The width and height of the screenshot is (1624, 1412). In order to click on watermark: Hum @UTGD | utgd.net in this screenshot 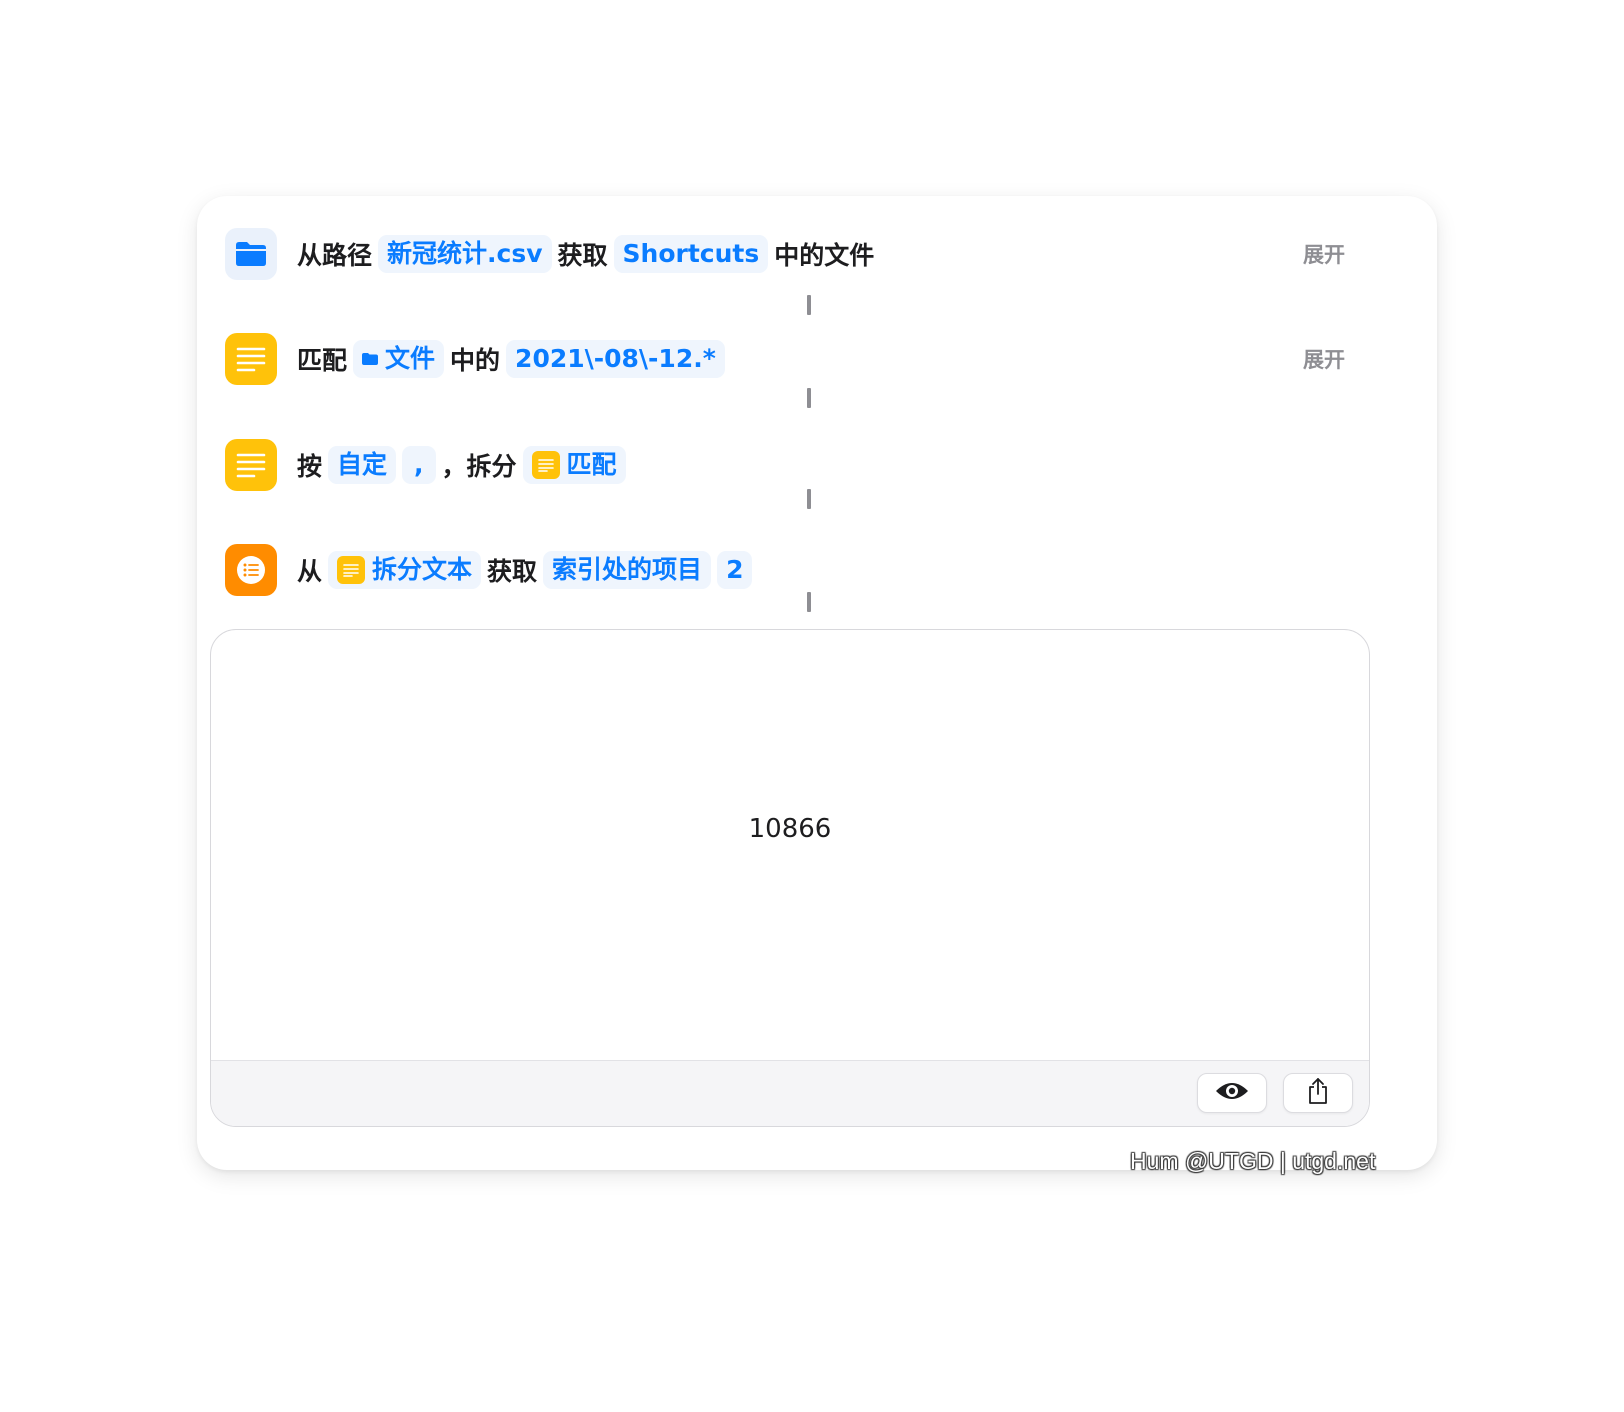, I will do `click(1253, 1161)`.